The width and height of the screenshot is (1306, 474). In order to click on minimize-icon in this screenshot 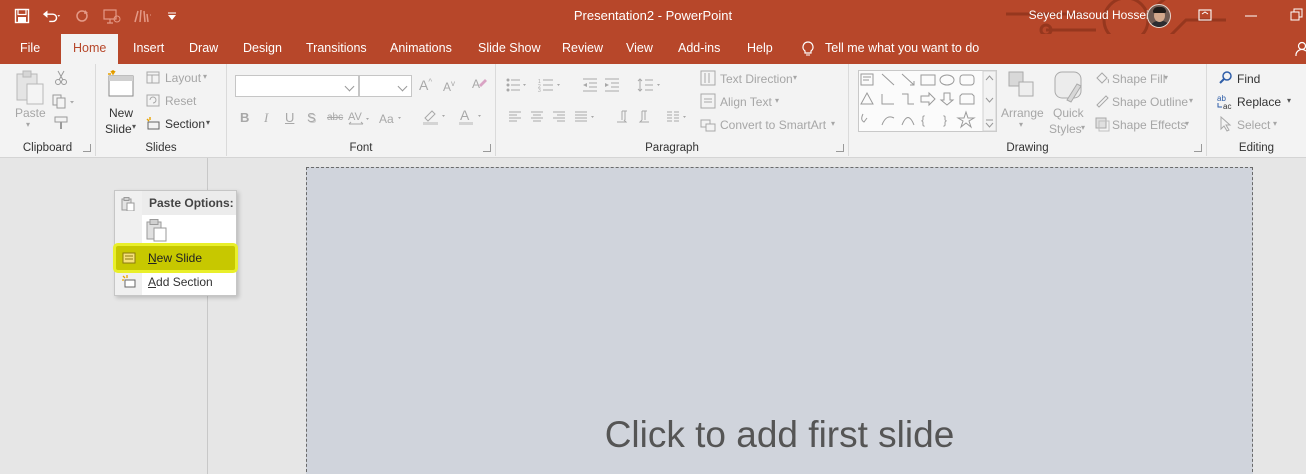, I will do `click(1251, 15)`.